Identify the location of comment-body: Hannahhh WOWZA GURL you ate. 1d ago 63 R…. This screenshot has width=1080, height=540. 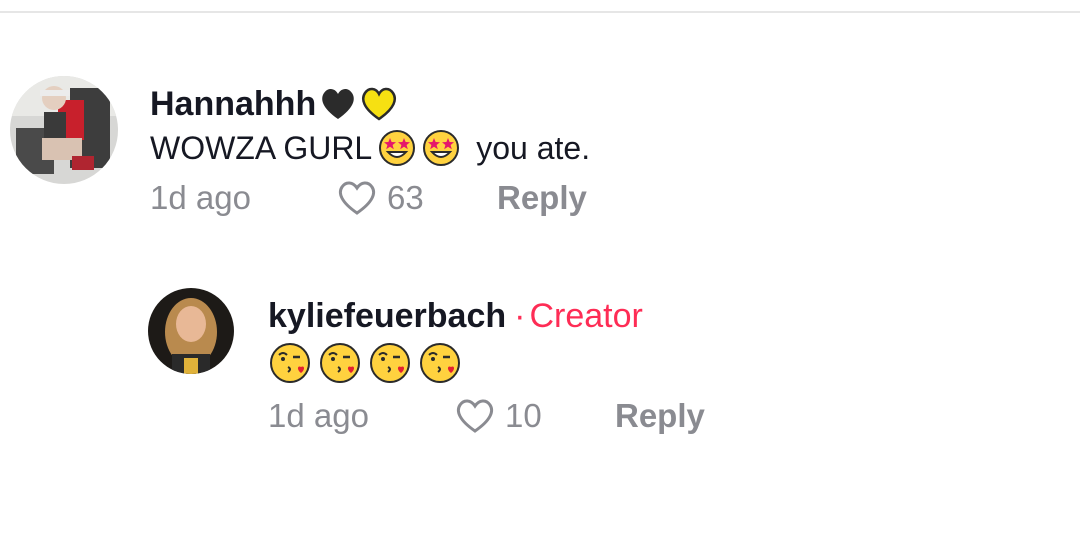
(370, 151).